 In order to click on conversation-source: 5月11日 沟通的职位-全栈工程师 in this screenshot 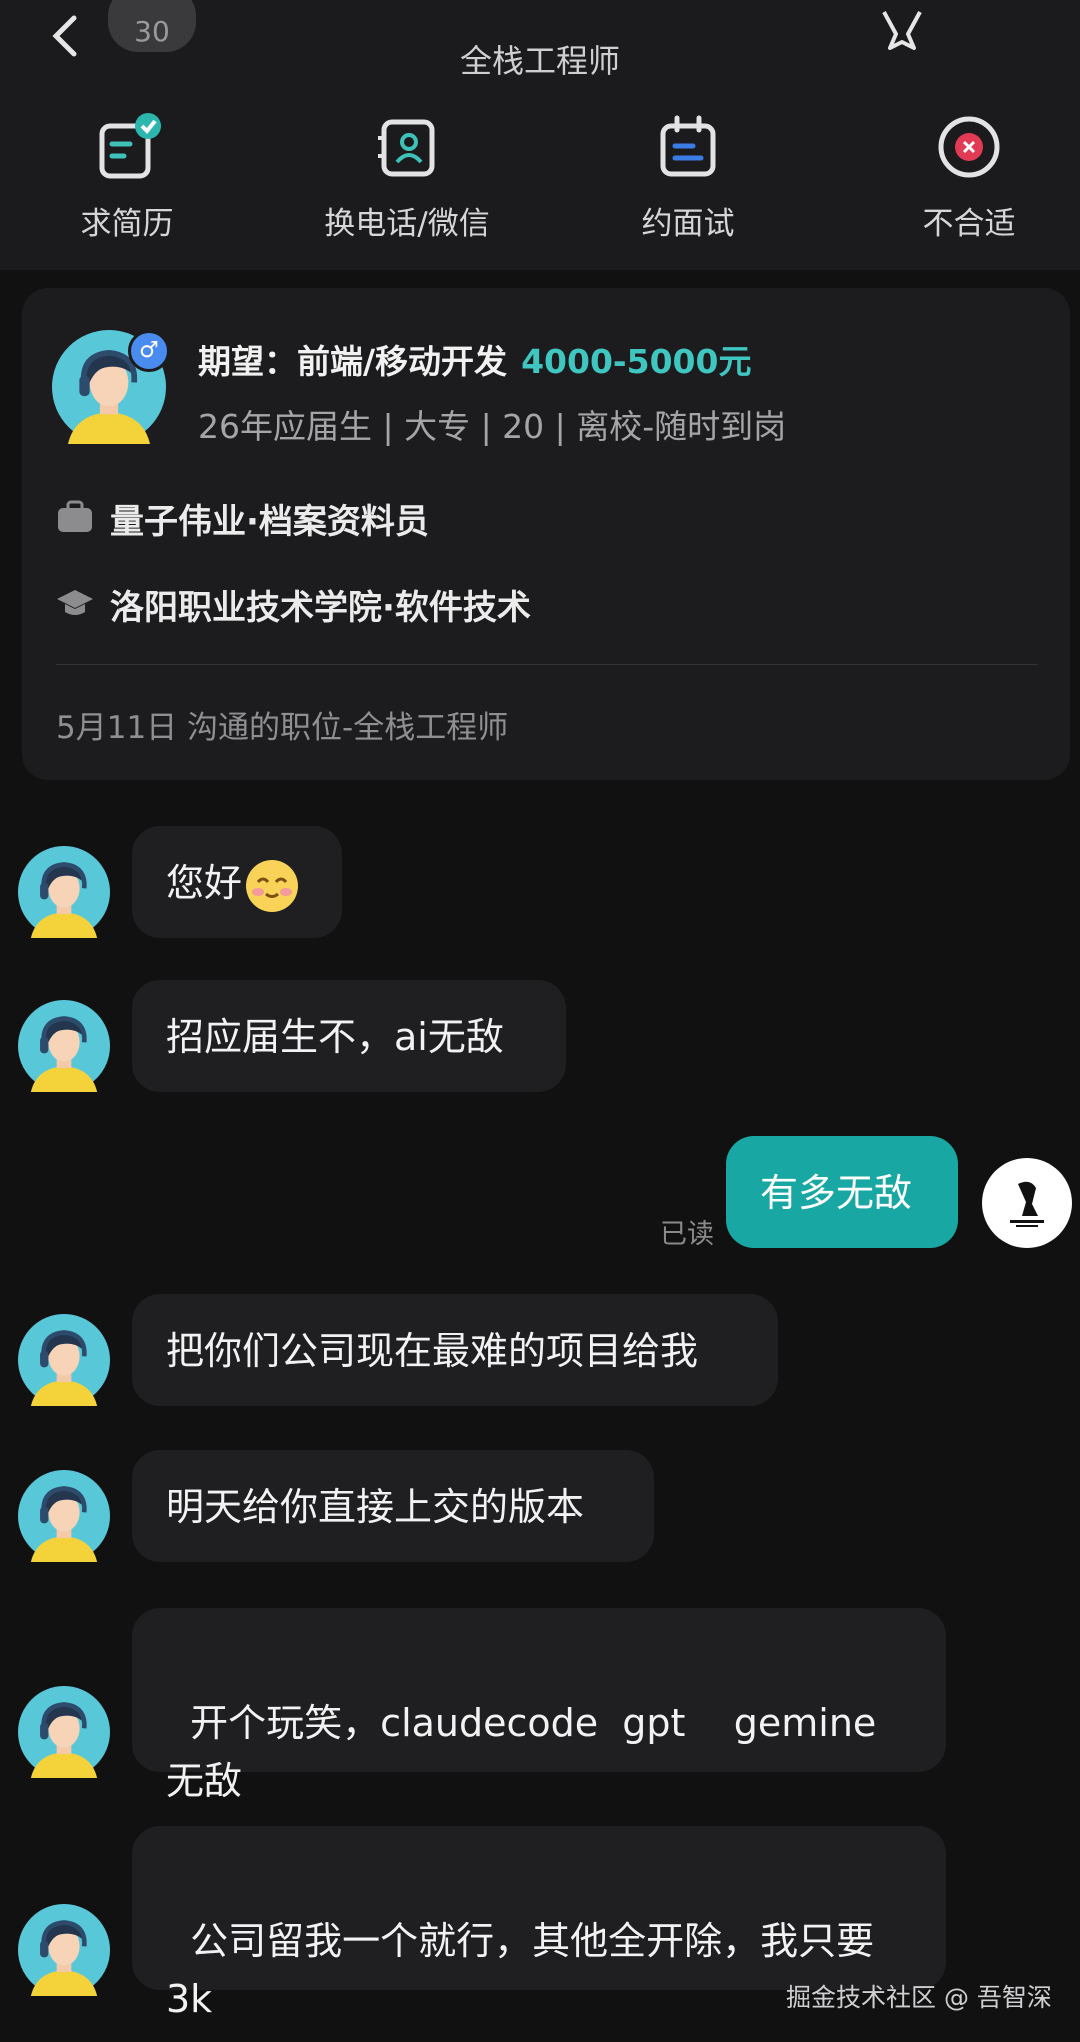, I will do `click(282, 728)`.